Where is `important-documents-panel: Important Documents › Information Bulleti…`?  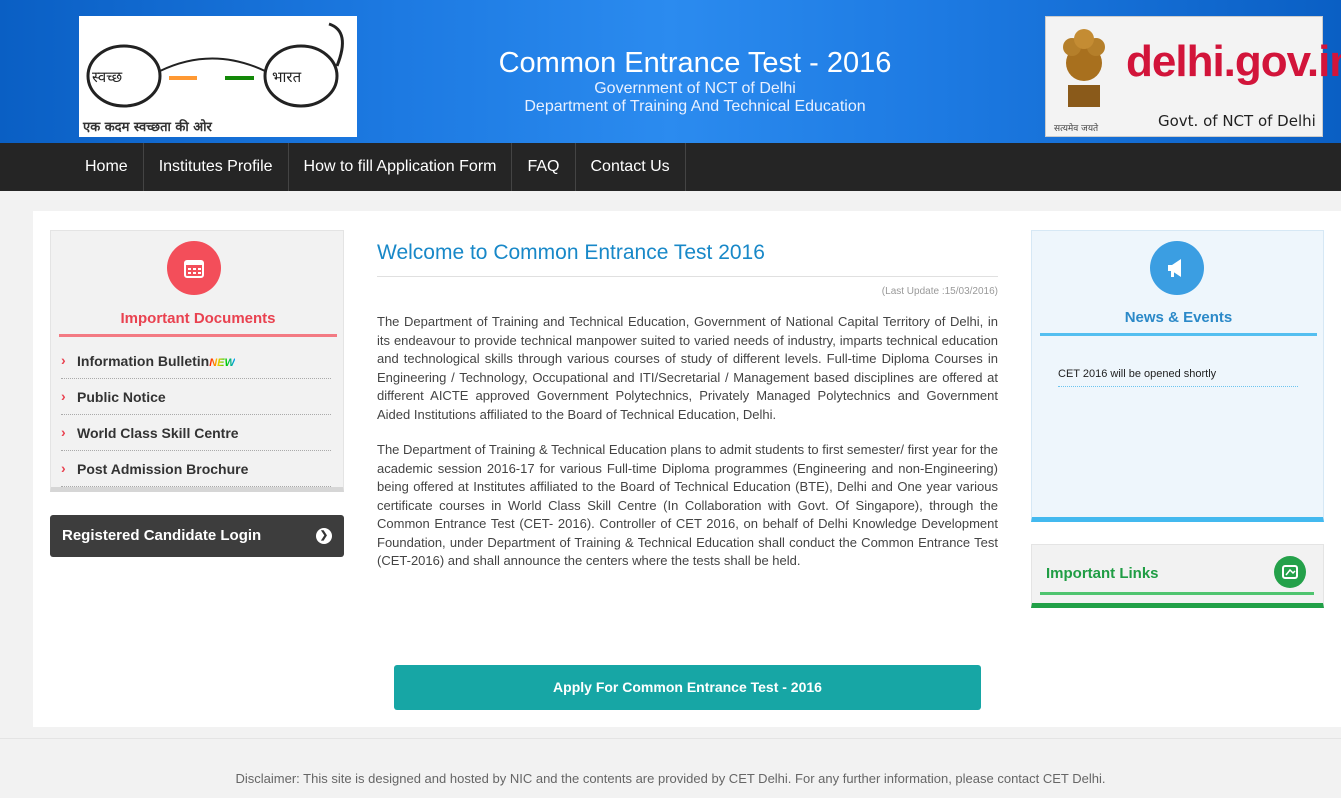 important-documents-panel: Important Documents › Information Bulleti… is located at coordinates (197, 361).